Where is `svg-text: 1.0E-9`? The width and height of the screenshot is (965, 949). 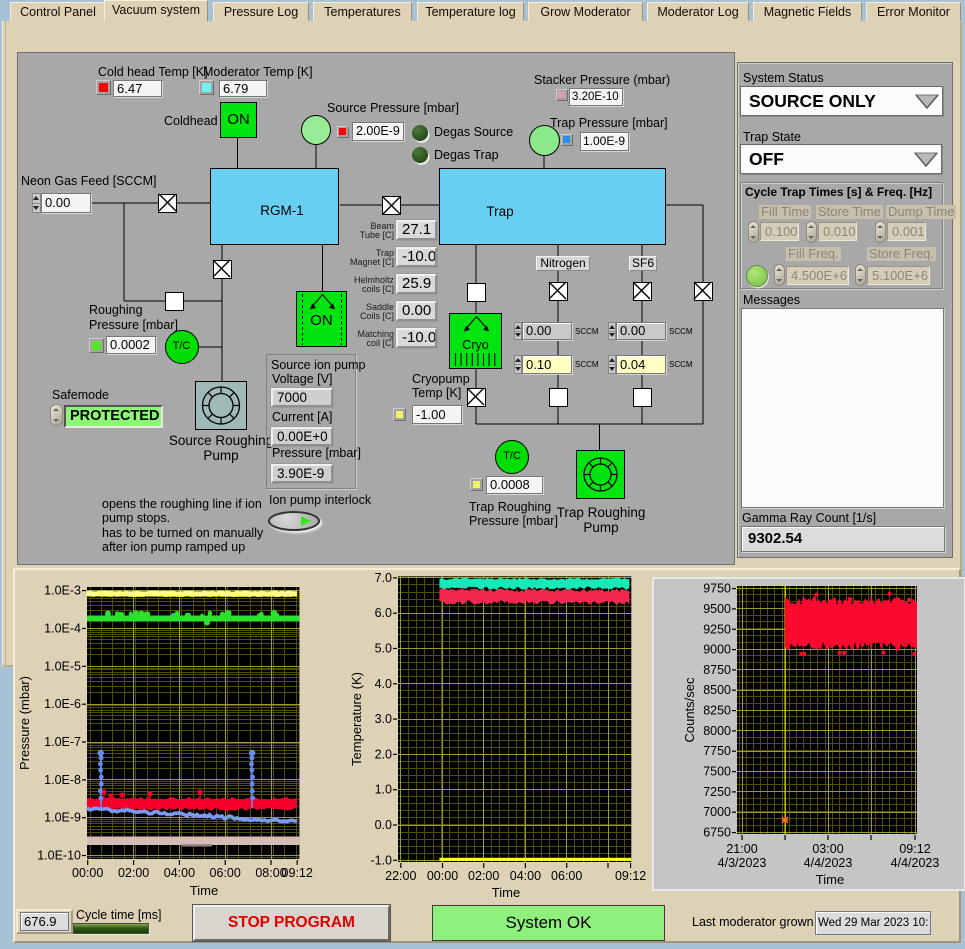
svg-text: 1.0E-9 is located at coordinates (62, 818).